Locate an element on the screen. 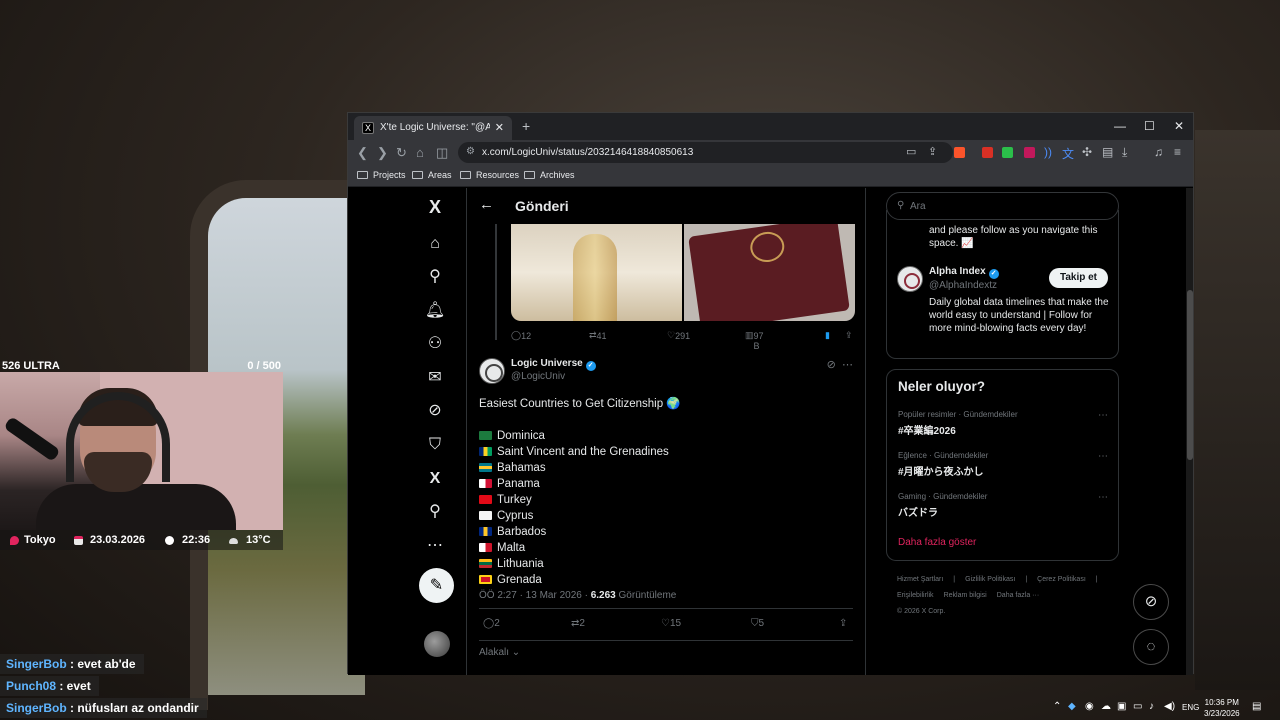 Image resolution: width=1280 pixels, height=720 pixels. footer-link: Daha fazla ··· is located at coordinates (1018, 595).